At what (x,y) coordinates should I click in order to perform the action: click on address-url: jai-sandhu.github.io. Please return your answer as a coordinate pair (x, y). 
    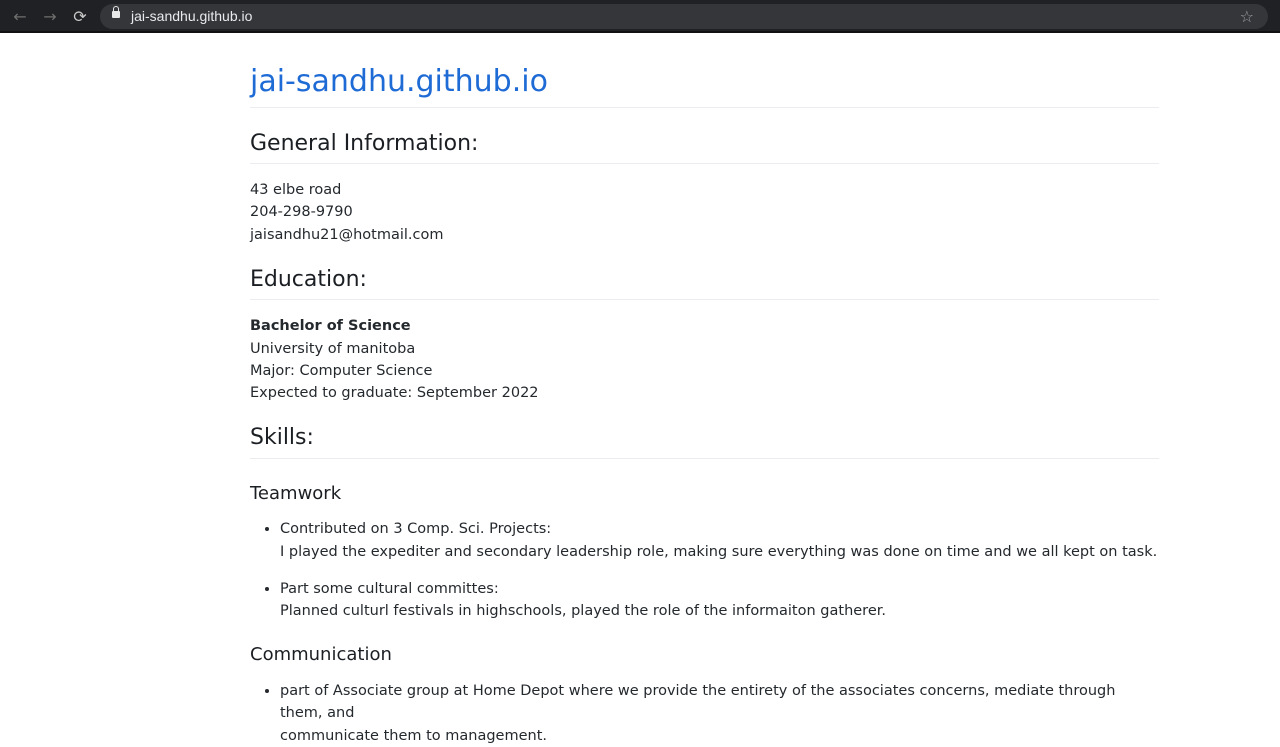
    Looking at the image, I should click on (191, 16).